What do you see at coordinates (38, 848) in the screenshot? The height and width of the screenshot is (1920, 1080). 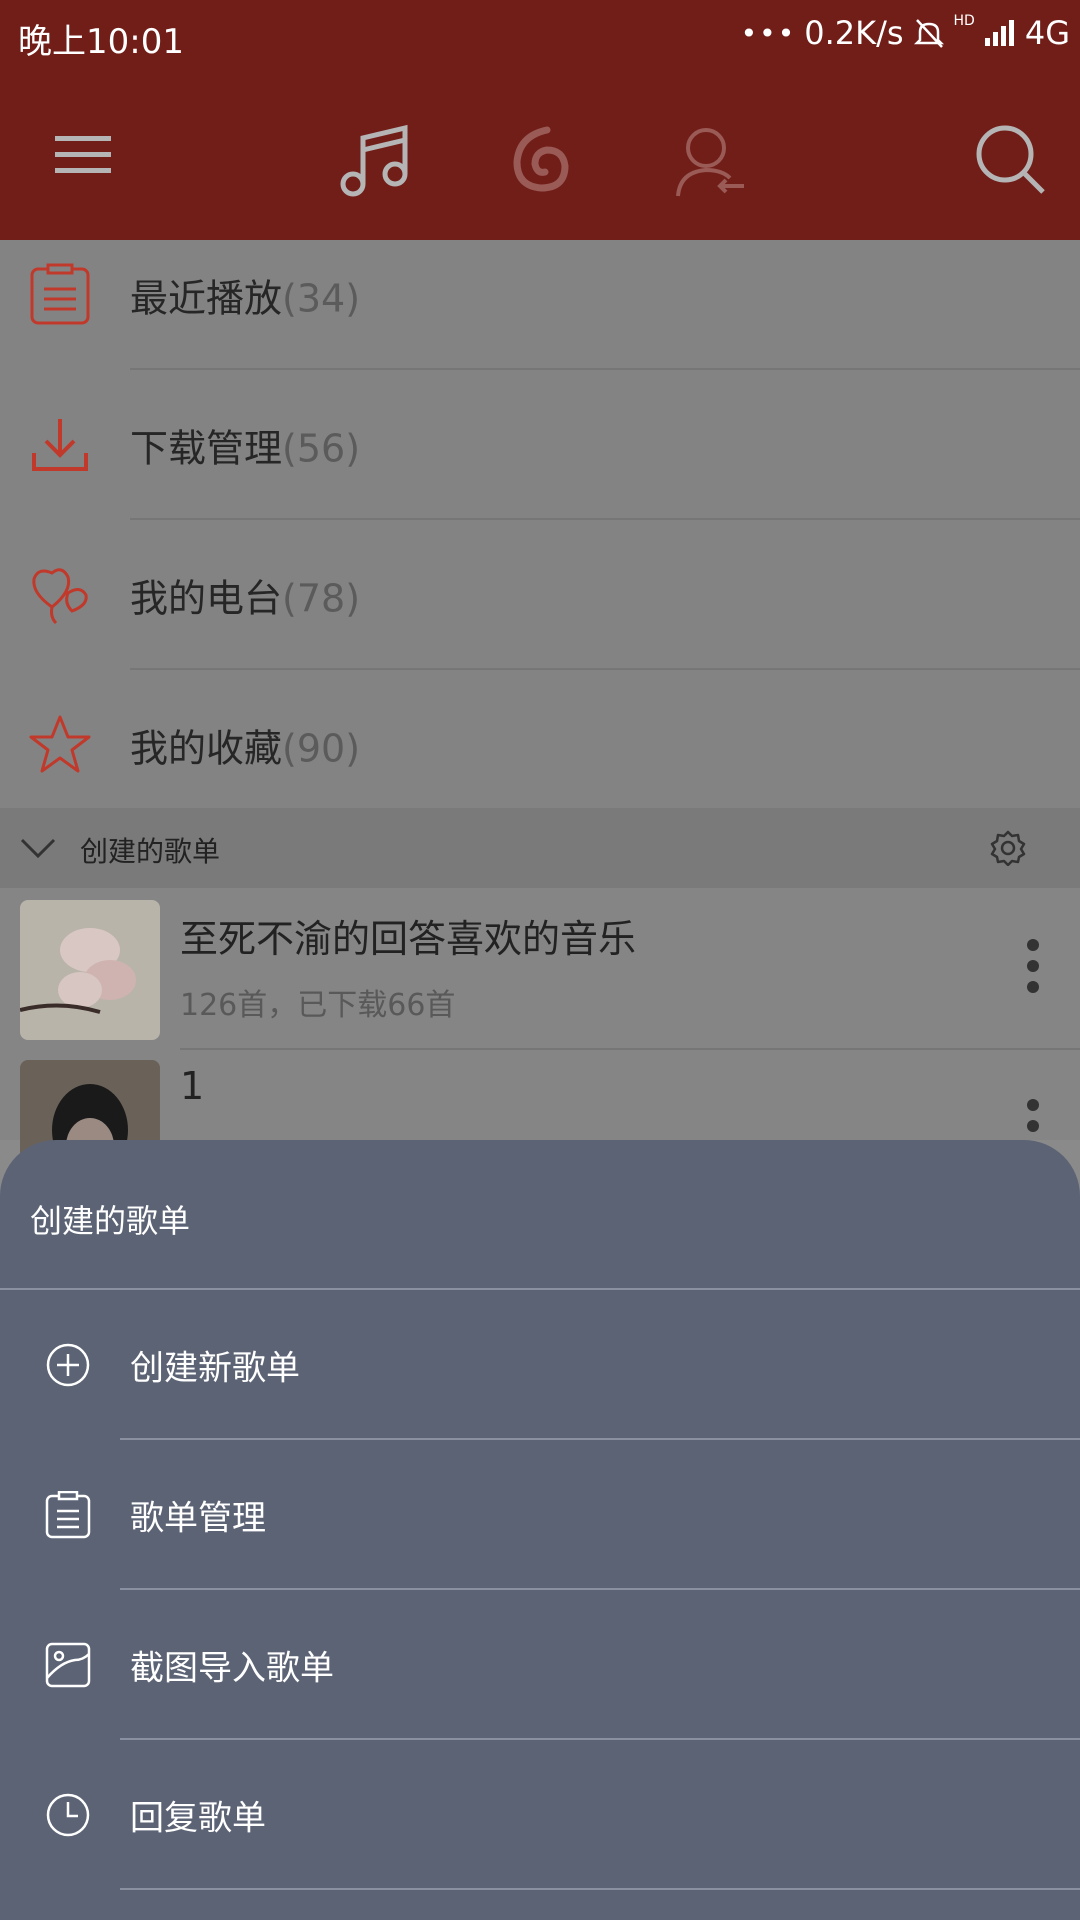 I see `chevron-down-icon` at bounding box center [38, 848].